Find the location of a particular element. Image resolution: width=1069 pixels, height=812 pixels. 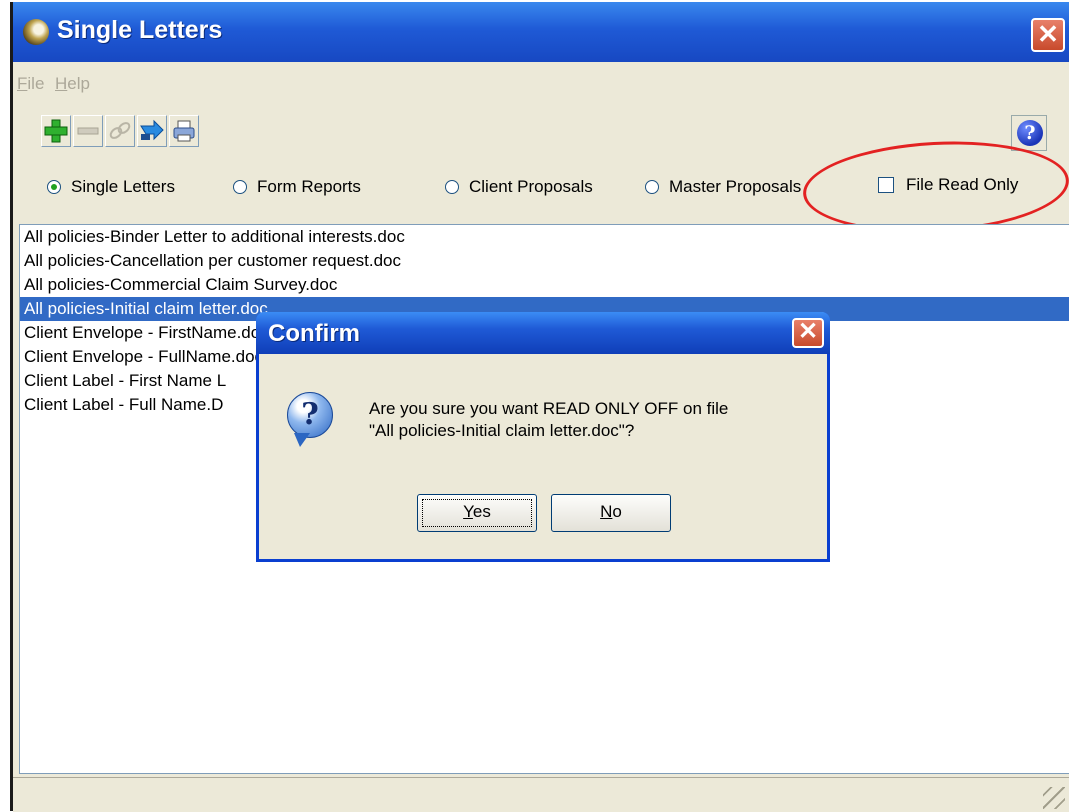

list-item: All policies-Commercial Claim Survey.doc is located at coordinates (544, 285).